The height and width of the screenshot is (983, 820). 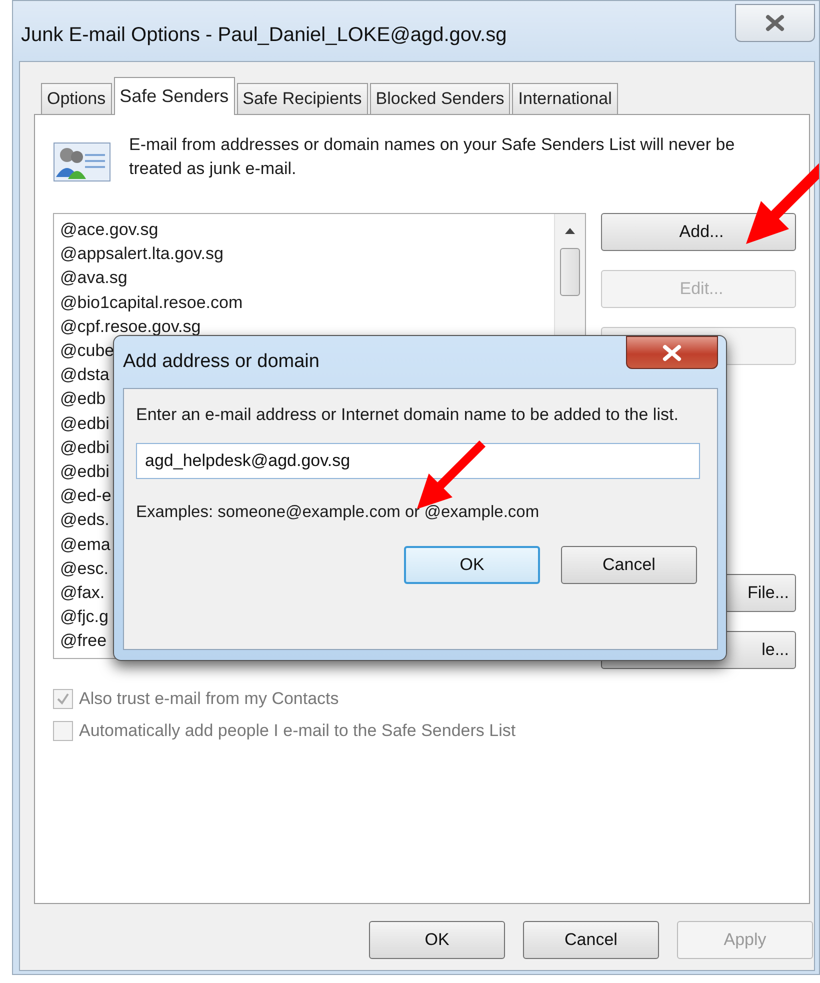 I want to click on address-input: agd_helpdesk@agd.gov.sg, so click(x=418, y=461).